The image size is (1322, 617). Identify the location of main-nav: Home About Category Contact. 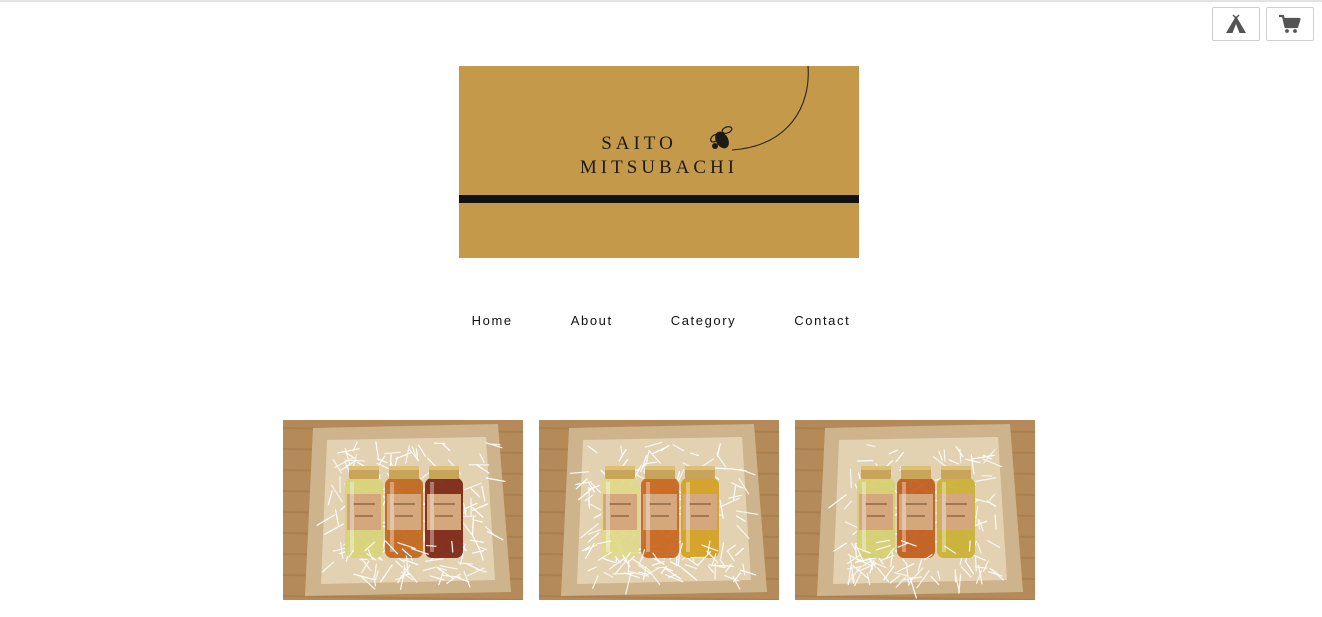
(661, 320).